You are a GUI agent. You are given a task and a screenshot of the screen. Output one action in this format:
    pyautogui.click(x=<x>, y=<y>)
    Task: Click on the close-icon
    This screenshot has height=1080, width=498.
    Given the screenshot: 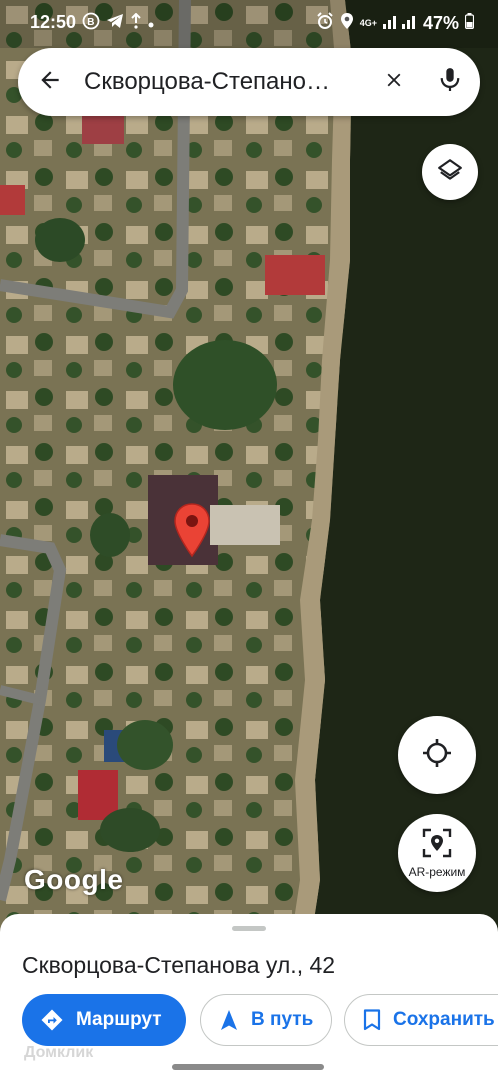 What is the action you would take?
    pyautogui.click(x=394, y=82)
    